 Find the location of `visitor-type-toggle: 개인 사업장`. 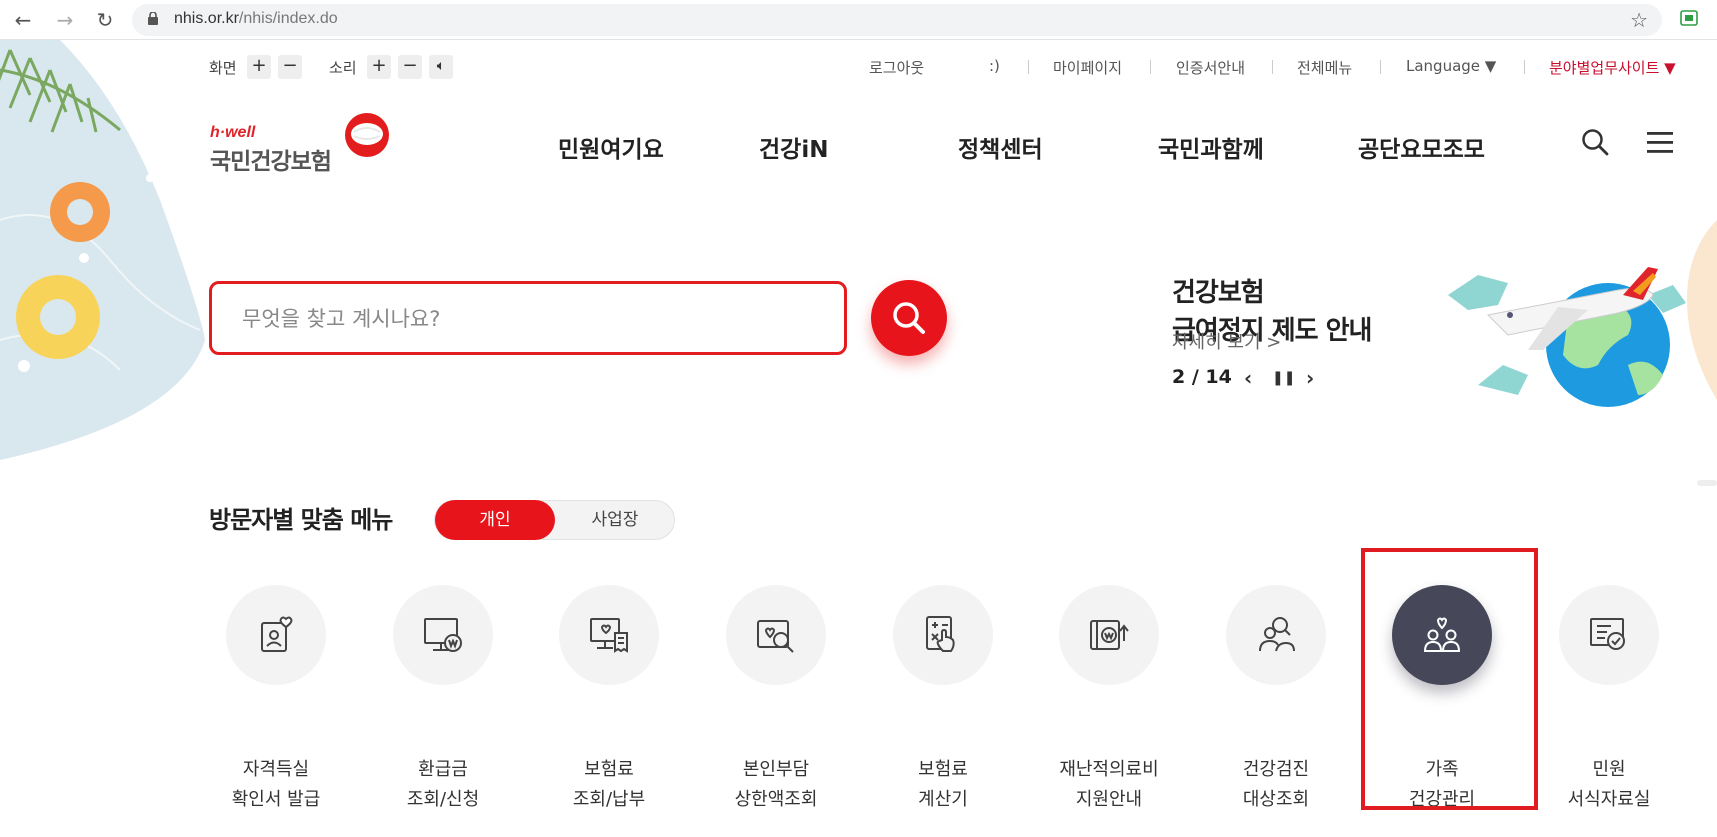

visitor-type-toggle: 개인 사업장 is located at coordinates (554, 520).